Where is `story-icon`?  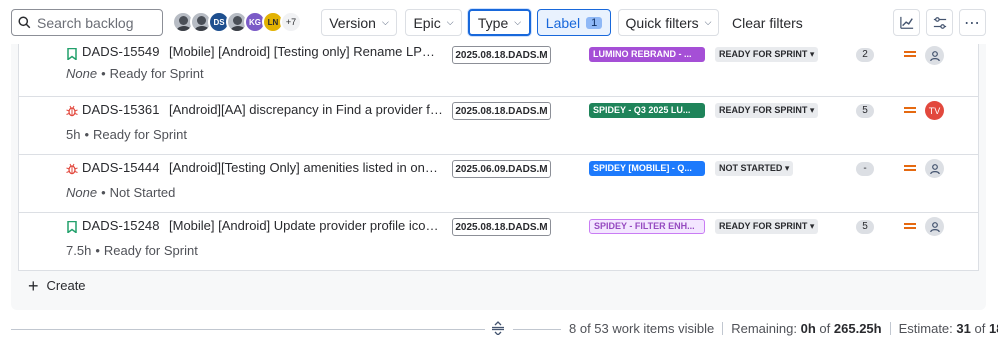
story-icon is located at coordinates (72, 54).